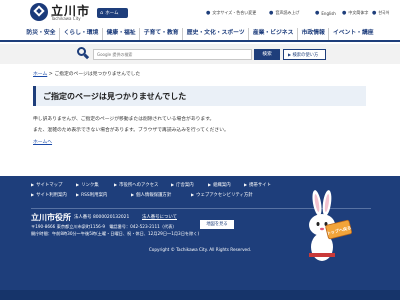 The image size is (400, 300). I want to click on footer-link-label: サイト利用案内, so click(51, 195).